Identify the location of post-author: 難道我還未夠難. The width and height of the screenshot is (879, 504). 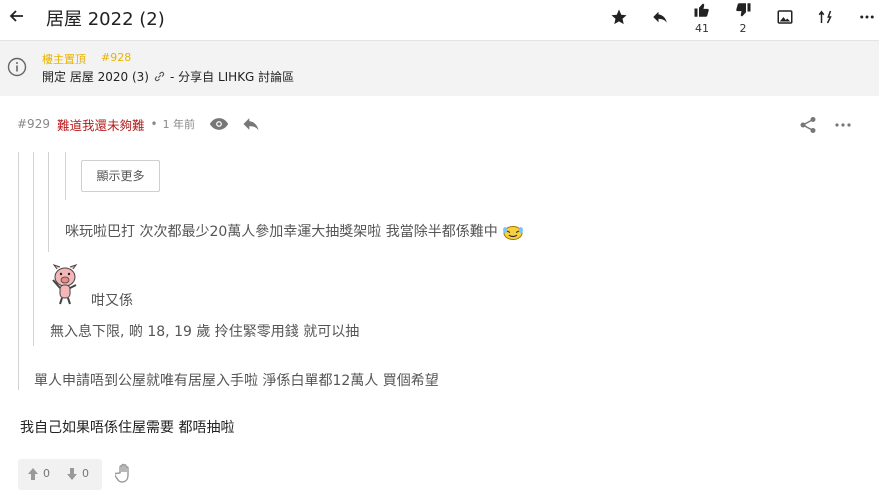
(101, 124).